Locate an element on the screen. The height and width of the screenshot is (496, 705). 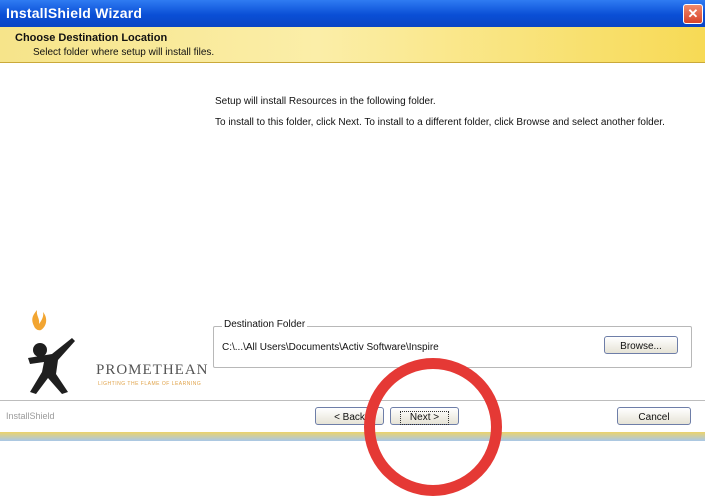
back-button: < Back is located at coordinates (349, 416).